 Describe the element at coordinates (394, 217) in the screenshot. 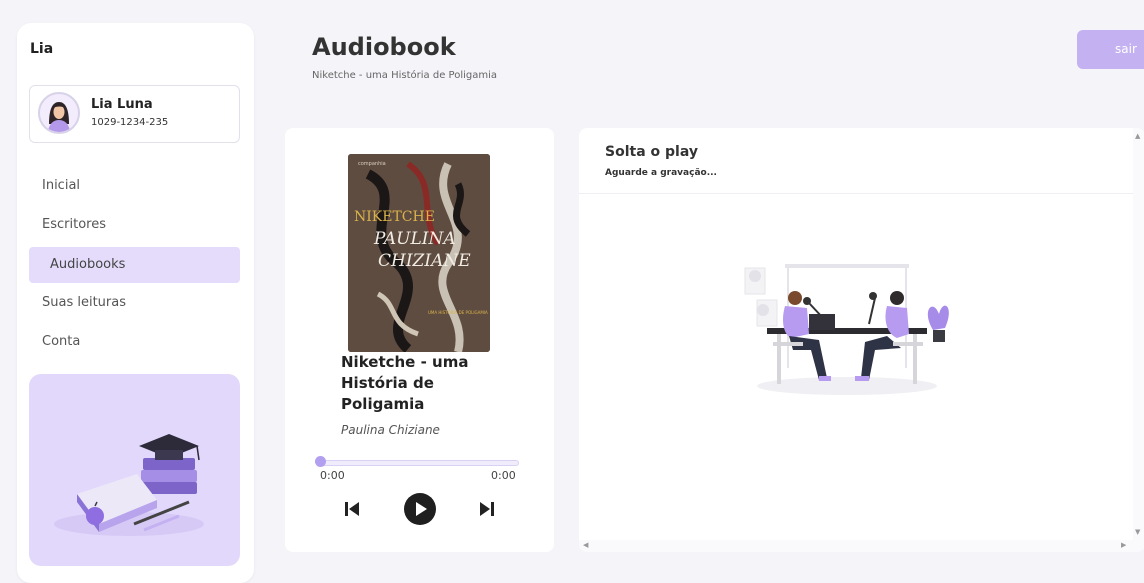

I see `cover-title: NIKETCHE` at that location.